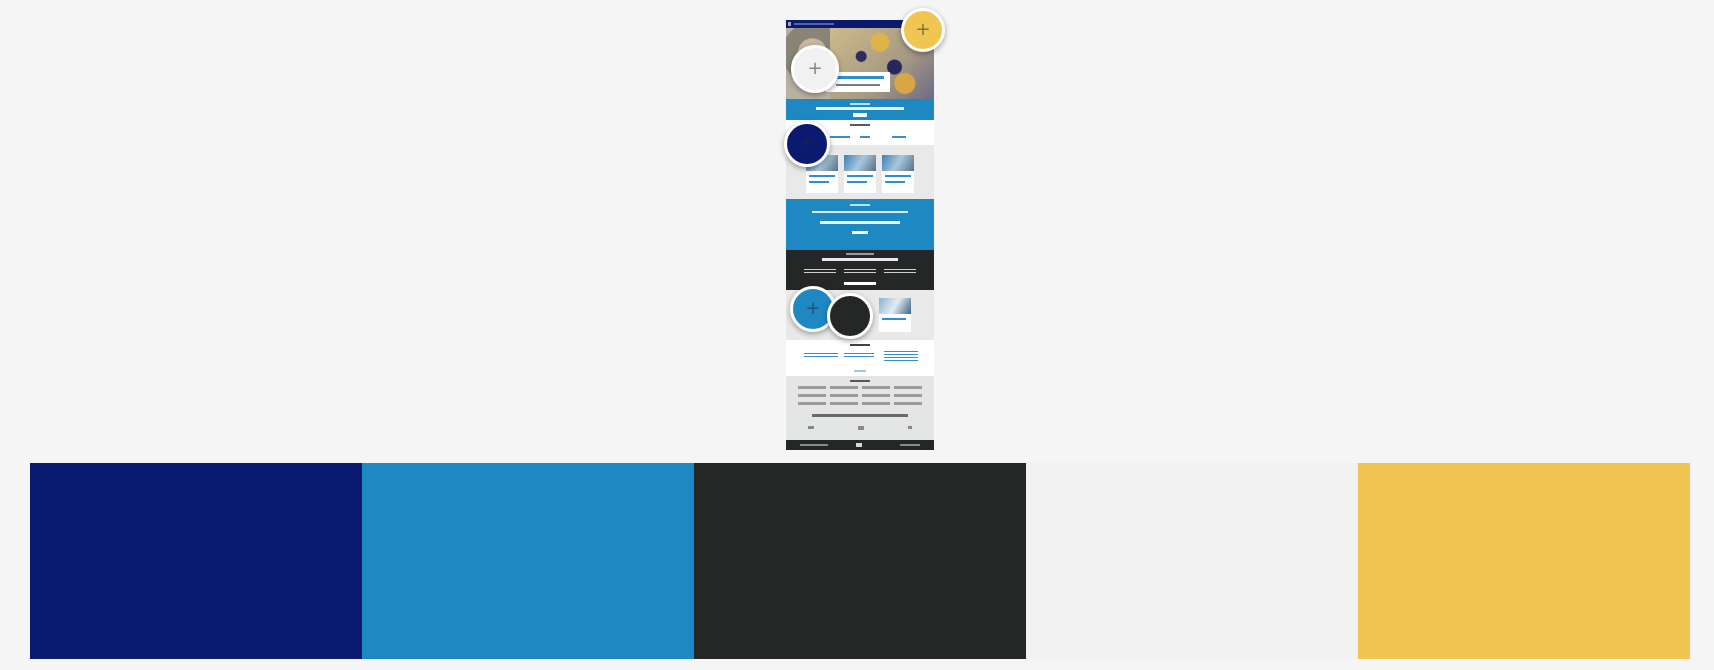 Image resolution: width=1714 pixels, height=670 pixels. I want to click on swatch-charcoal, so click(860, 561).